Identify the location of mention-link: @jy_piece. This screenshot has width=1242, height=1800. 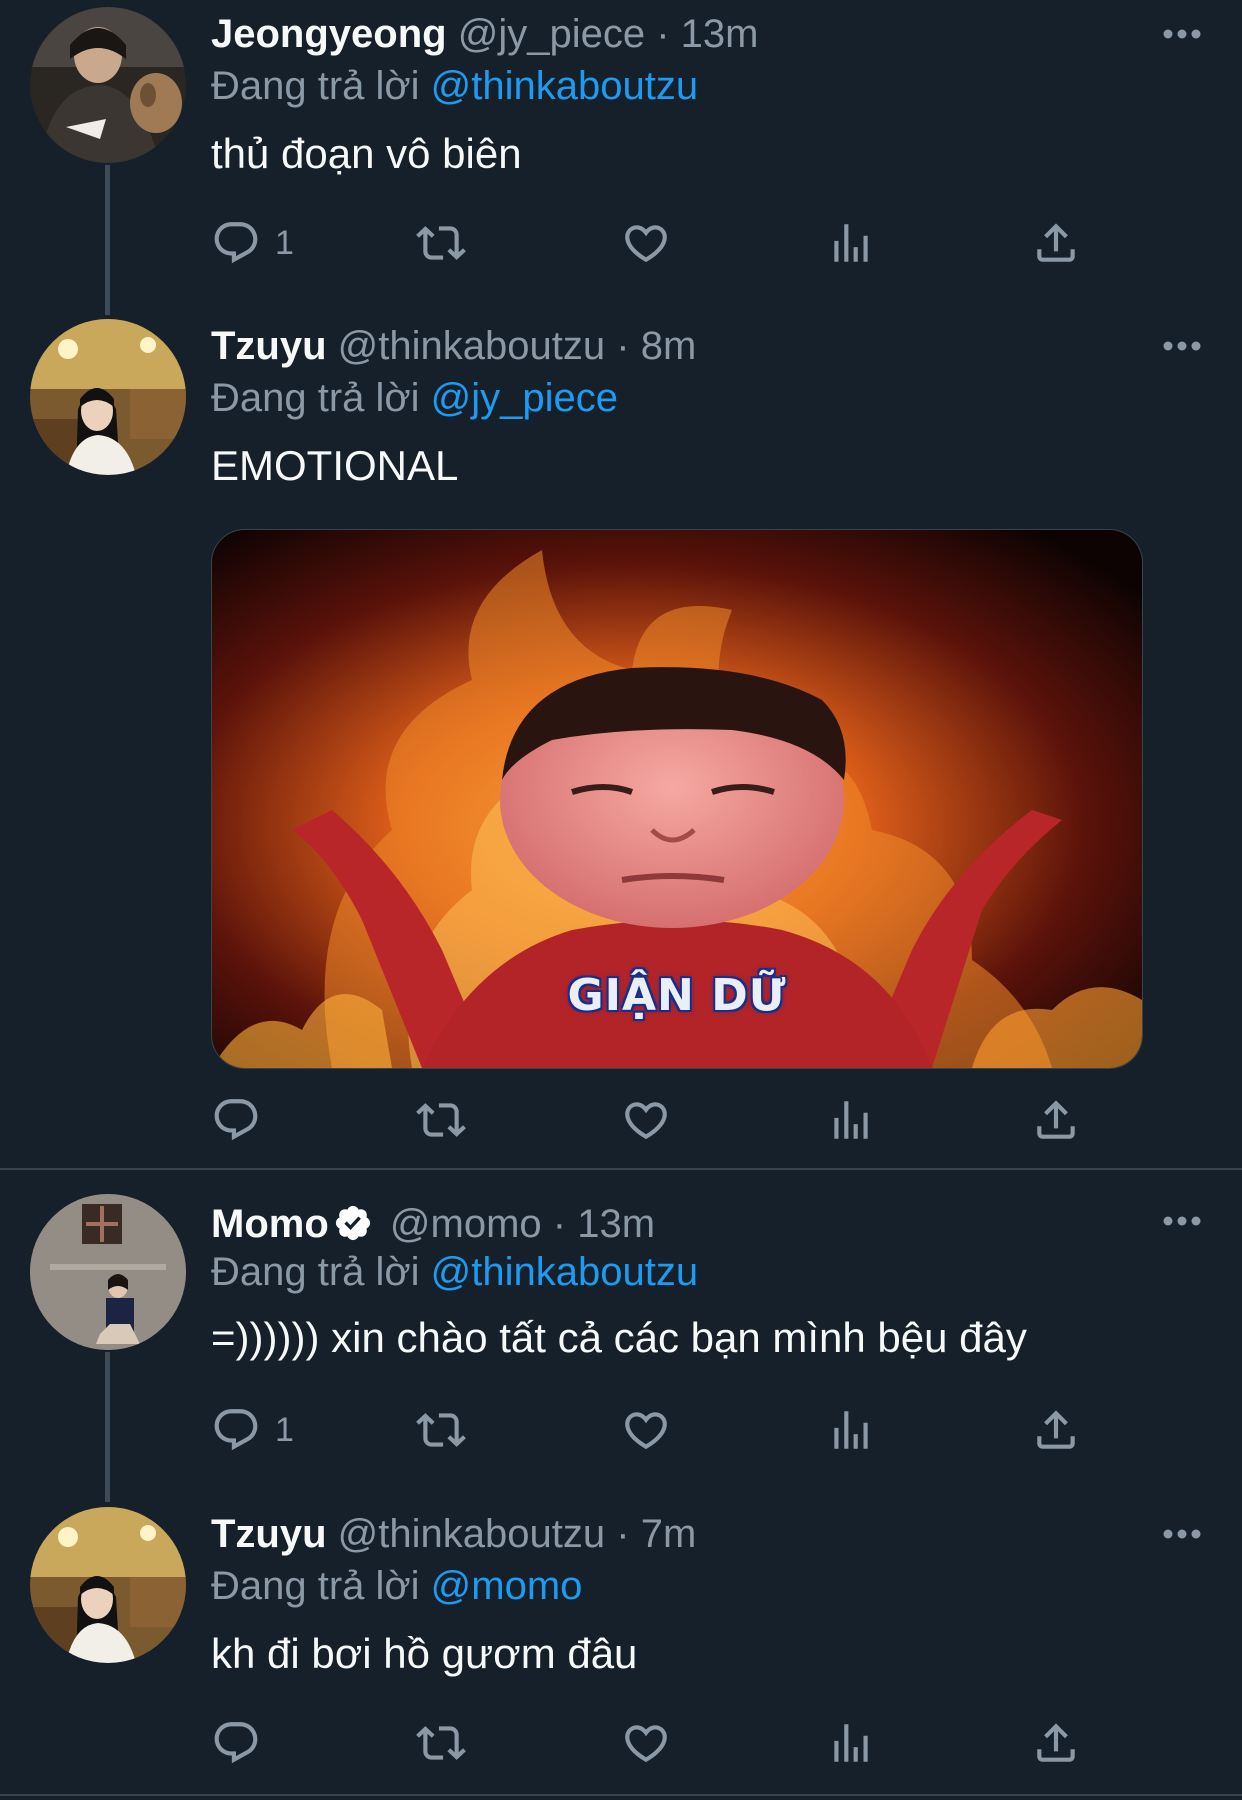
(524, 398).